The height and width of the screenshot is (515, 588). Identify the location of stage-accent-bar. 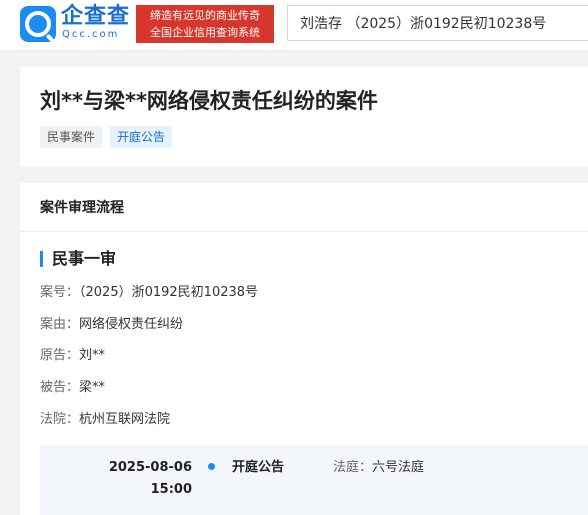
(41, 259).